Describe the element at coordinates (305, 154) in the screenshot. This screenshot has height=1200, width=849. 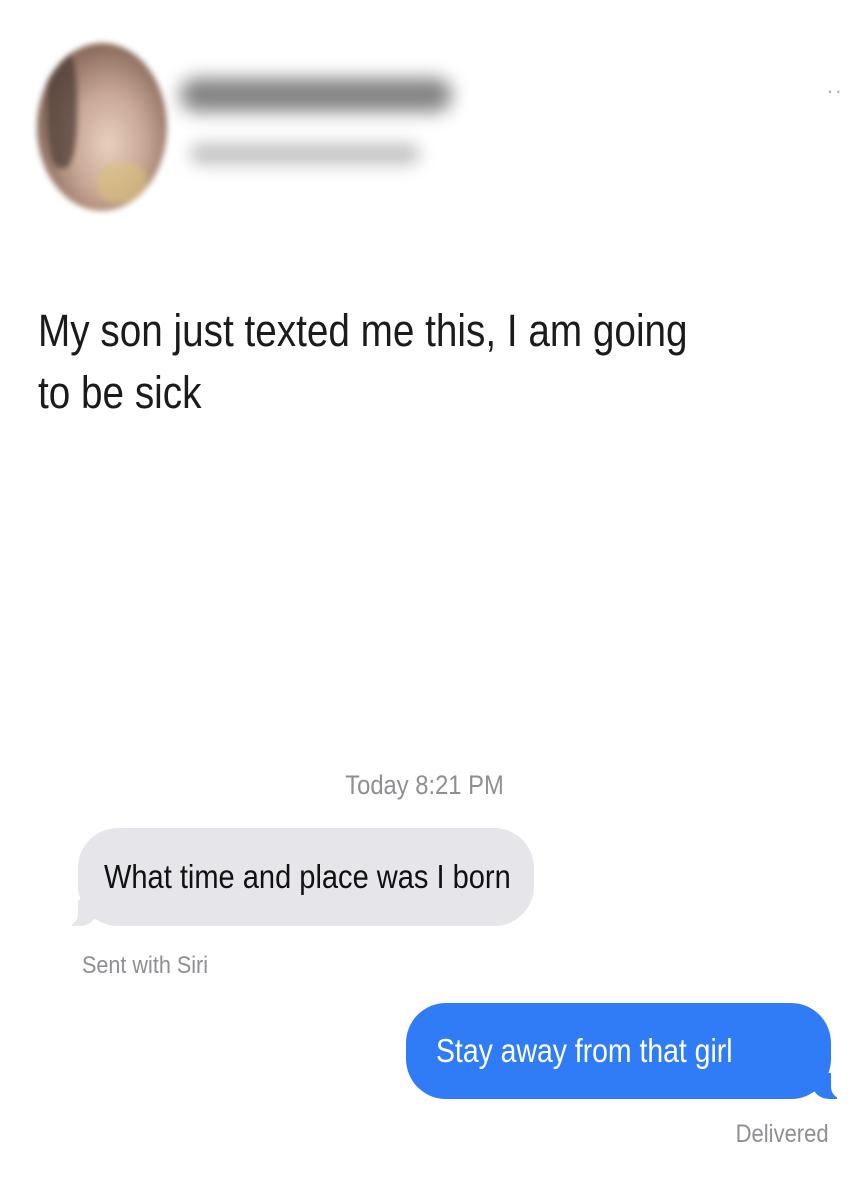
I see `blurred-post-meta` at that location.